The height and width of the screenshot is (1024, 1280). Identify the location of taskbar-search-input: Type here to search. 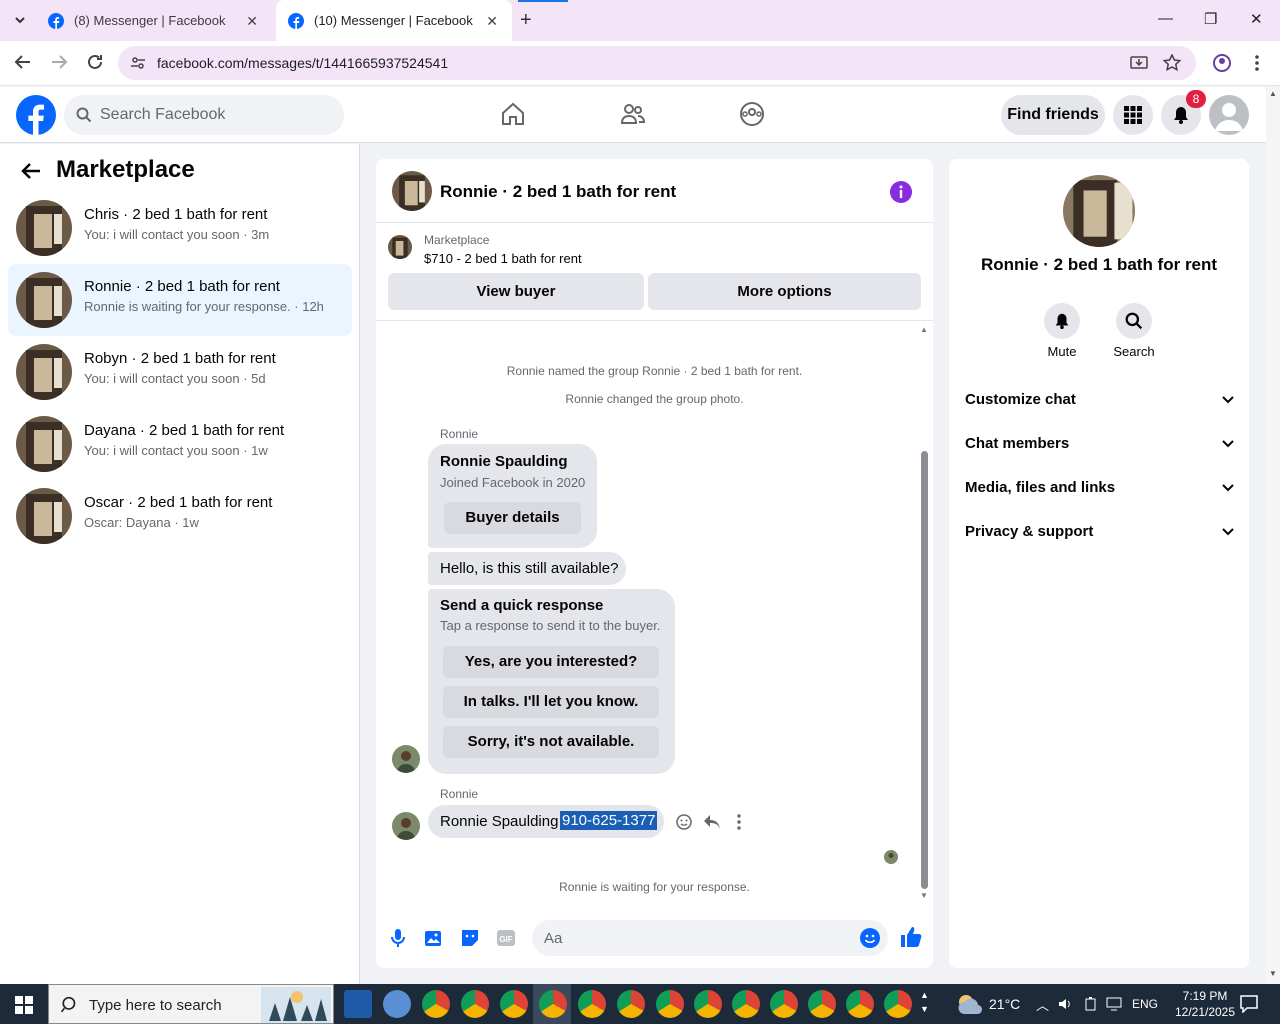
(191, 1004).